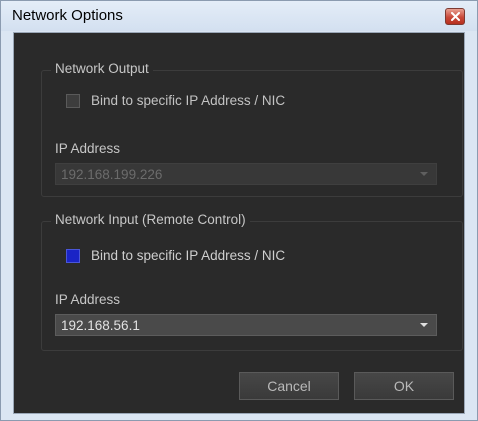 This screenshot has height=421, width=478. What do you see at coordinates (239, 16) in the screenshot?
I see `title-bar: Network Options` at bounding box center [239, 16].